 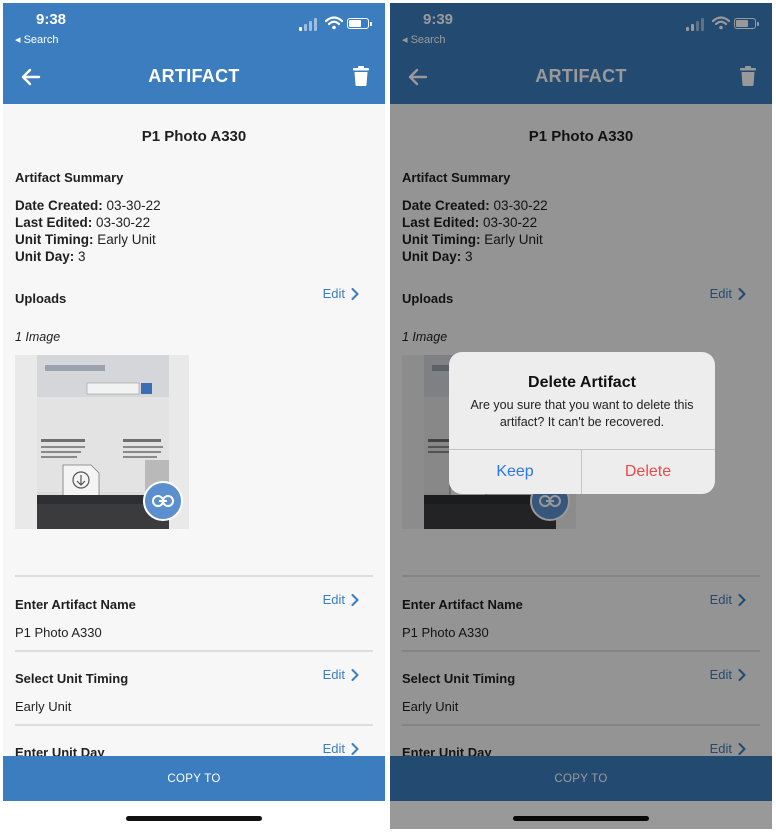 I want to click on last-edited-label: Last Edited:, so click(x=54, y=222).